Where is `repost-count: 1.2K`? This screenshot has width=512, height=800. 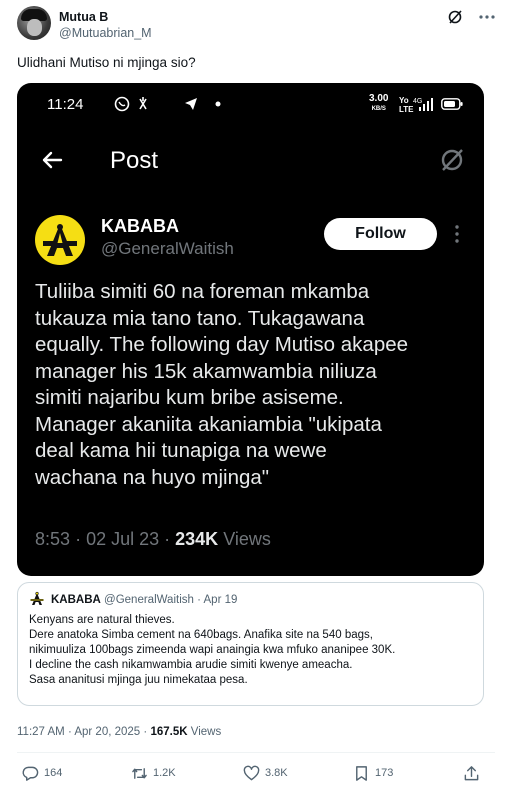
repost-count: 1.2K is located at coordinates (164, 773).